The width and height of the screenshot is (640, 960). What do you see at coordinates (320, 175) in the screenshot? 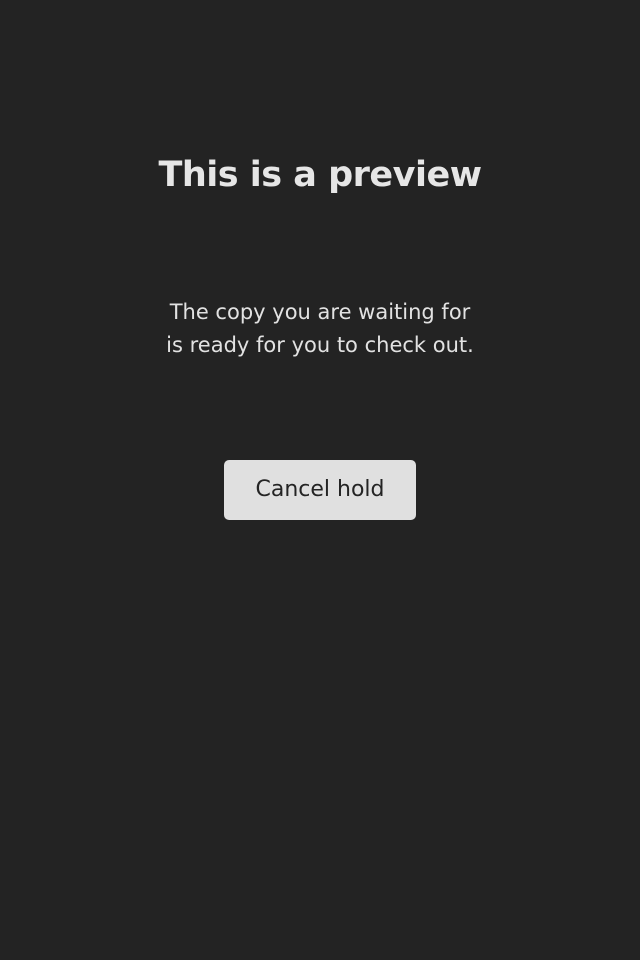
I see `page-title: This is a preview` at bounding box center [320, 175].